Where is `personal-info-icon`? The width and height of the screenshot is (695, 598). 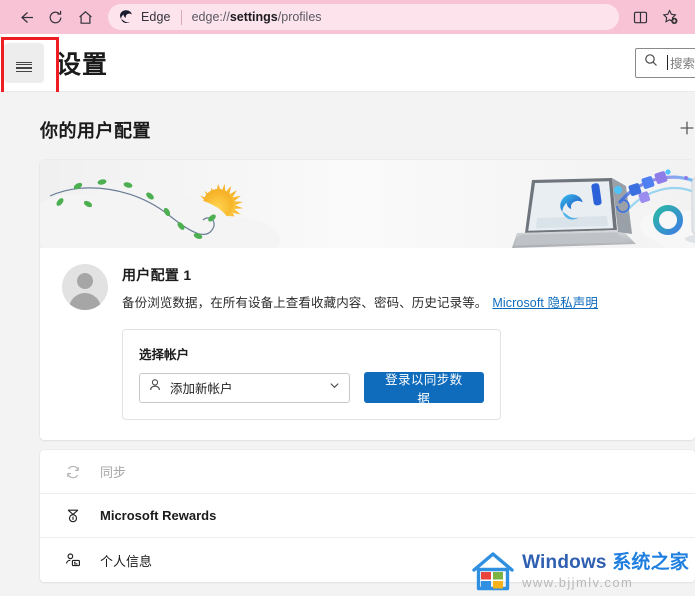
personal-info-icon is located at coordinates (73, 560).